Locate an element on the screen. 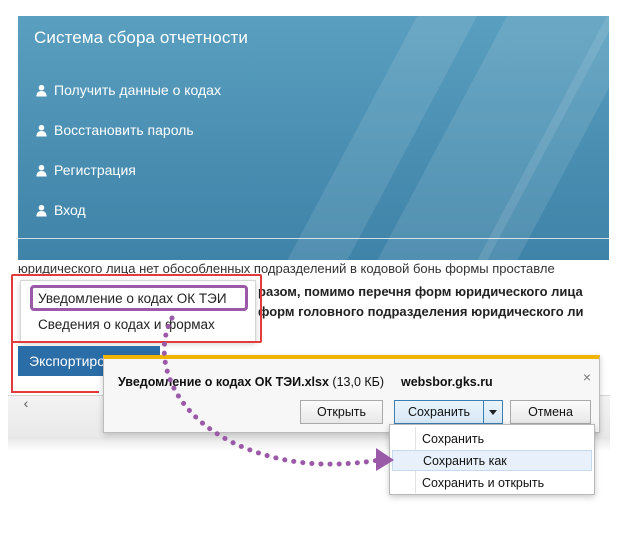  save-dropdown-toggle is located at coordinates (493, 412).